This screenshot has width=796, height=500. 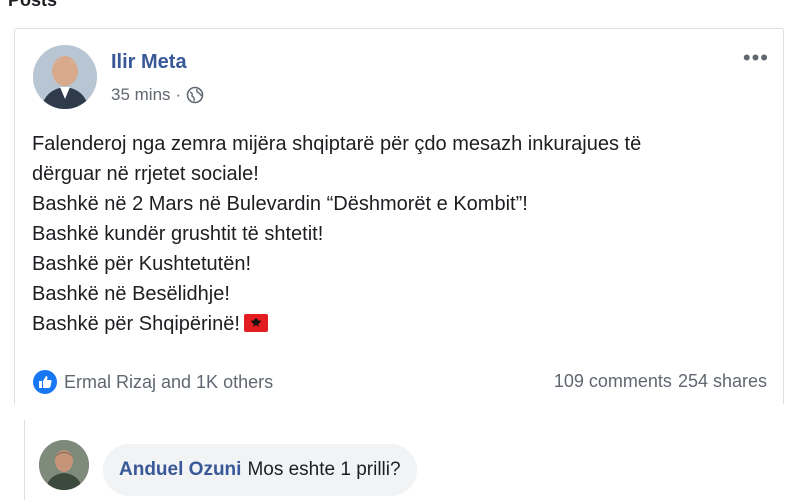 I want to click on post-time: 35 mins, so click(x=141, y=95).